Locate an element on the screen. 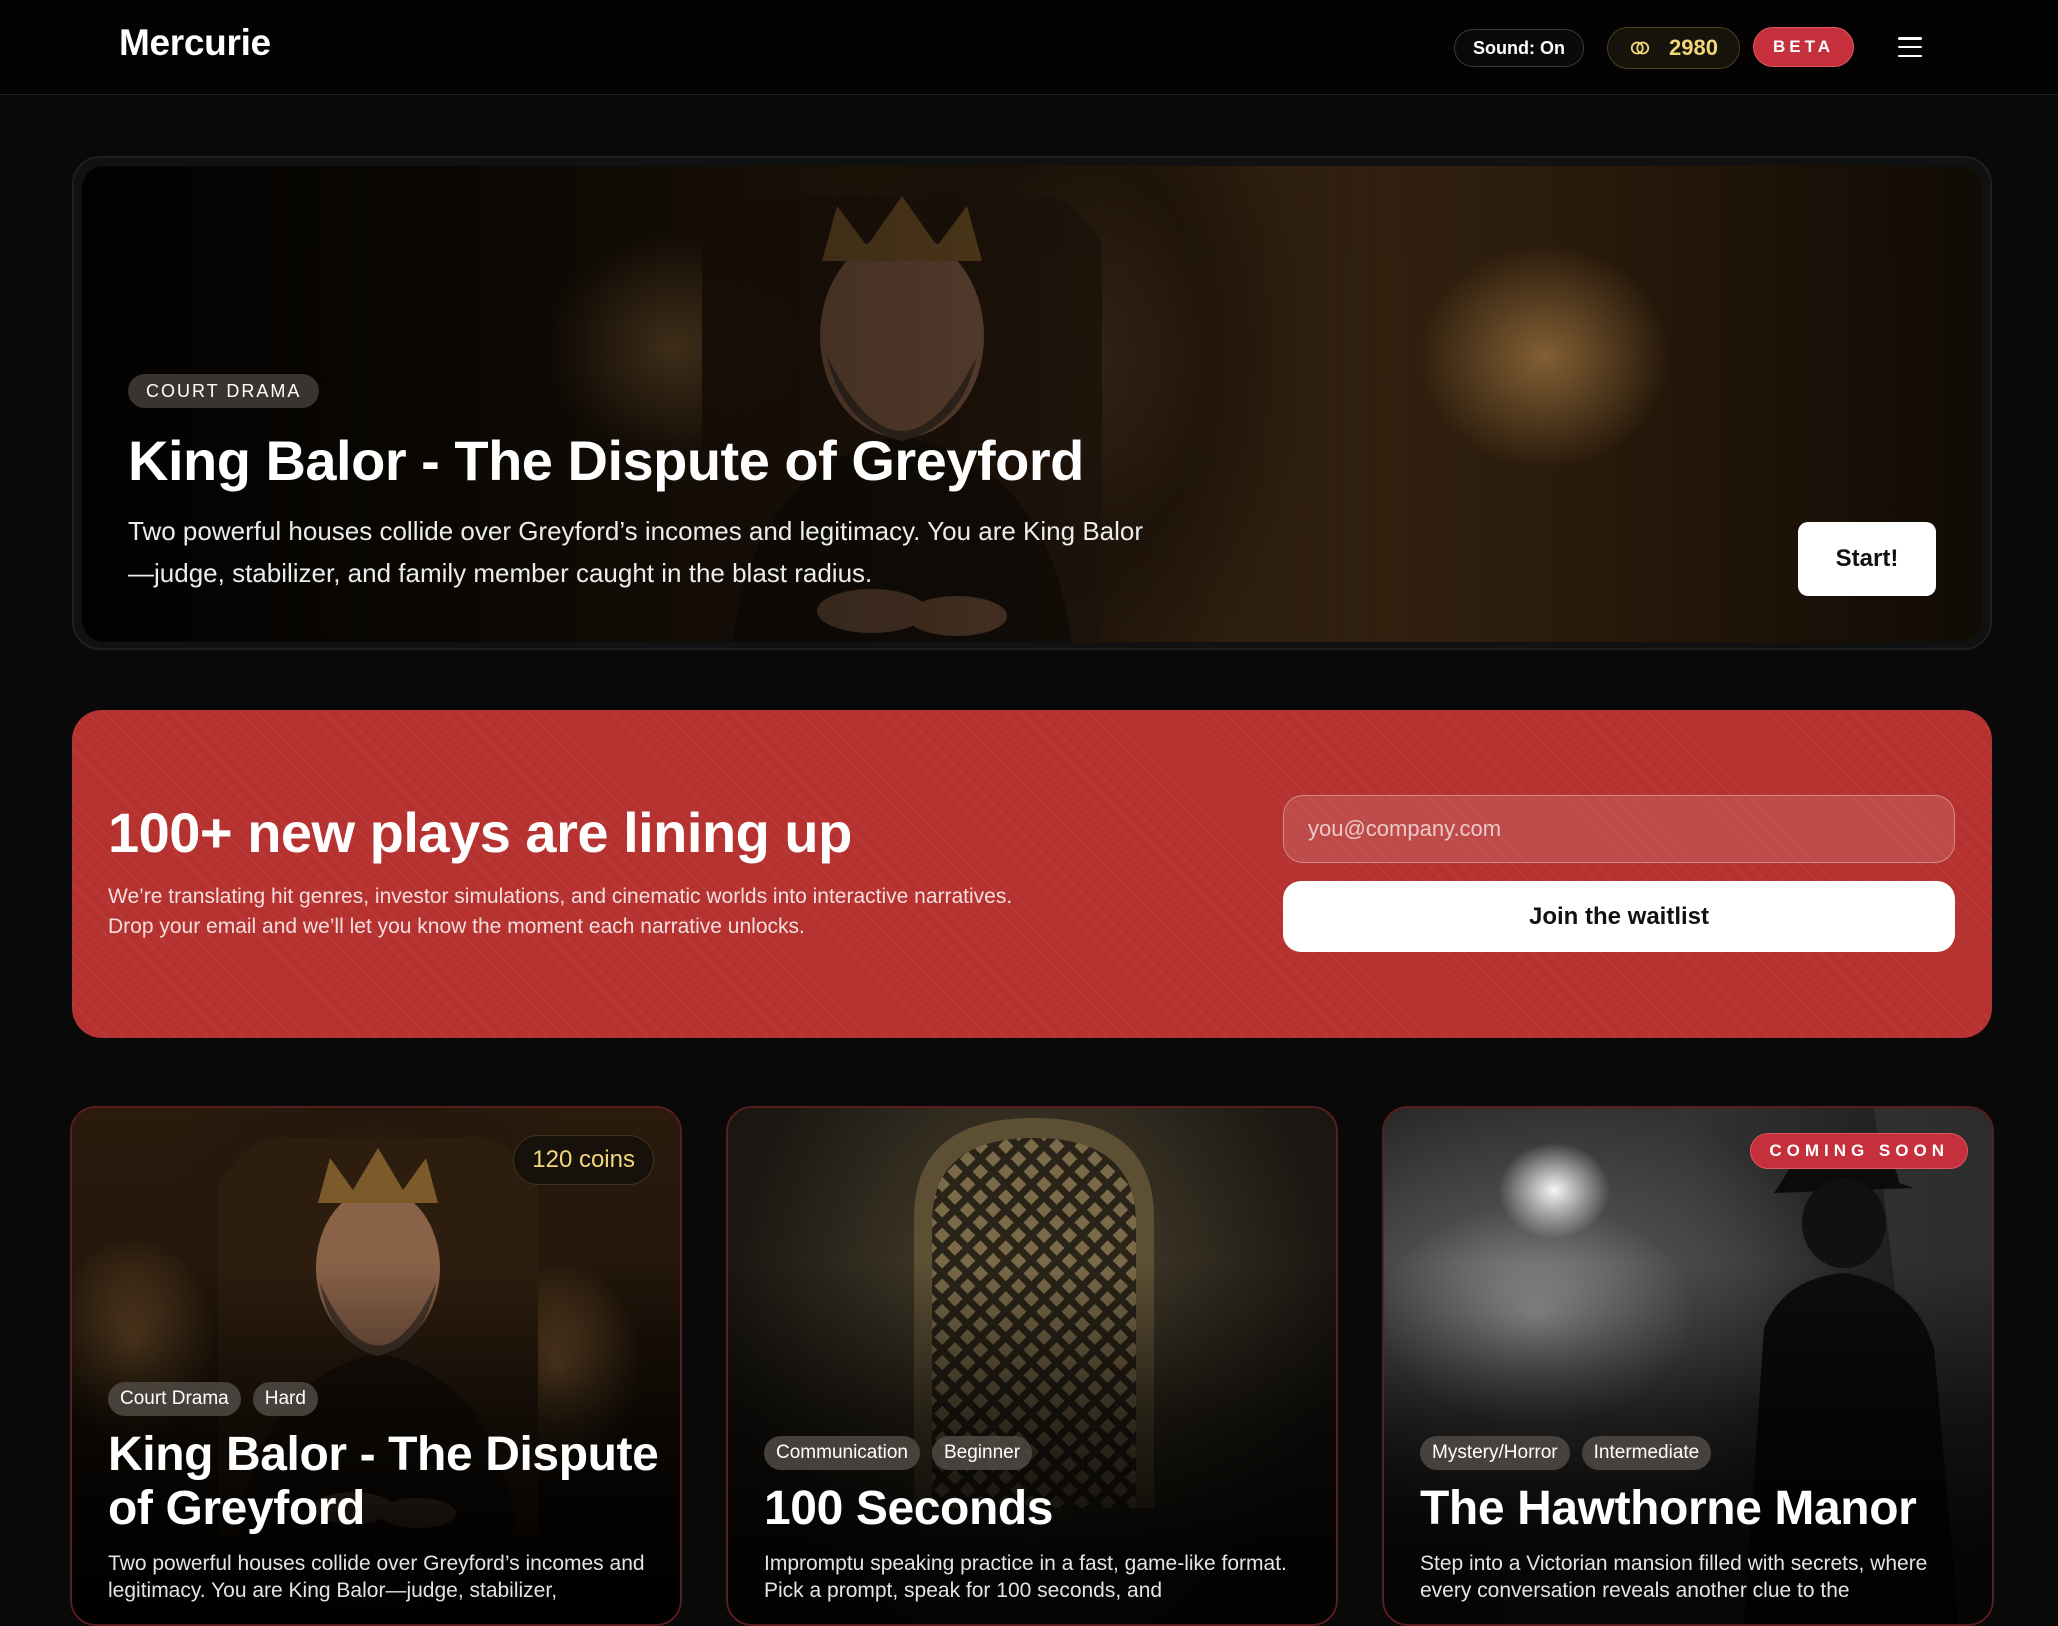  brand-logo: Mercurie is located at coordinates (195, 43).